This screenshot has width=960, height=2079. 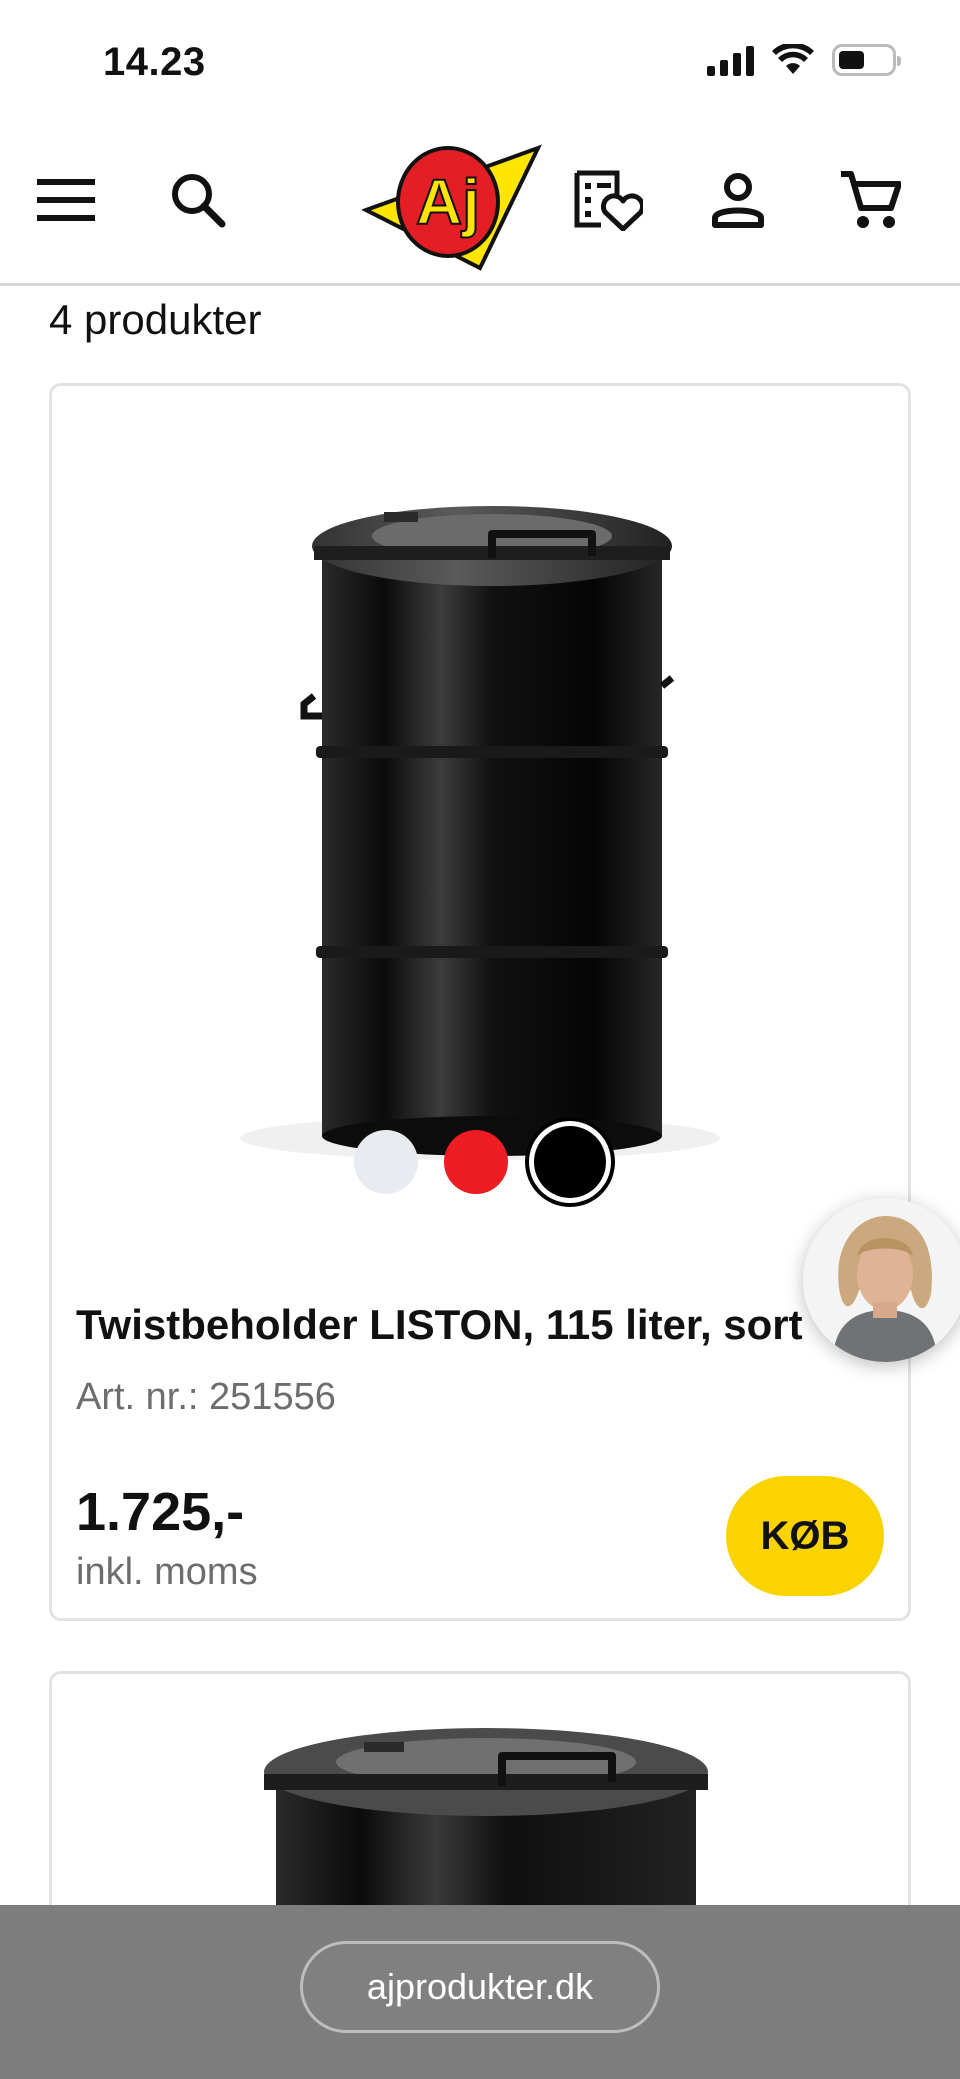 I want to click on wishlist-heart-icon, so click(x=608, y=200).